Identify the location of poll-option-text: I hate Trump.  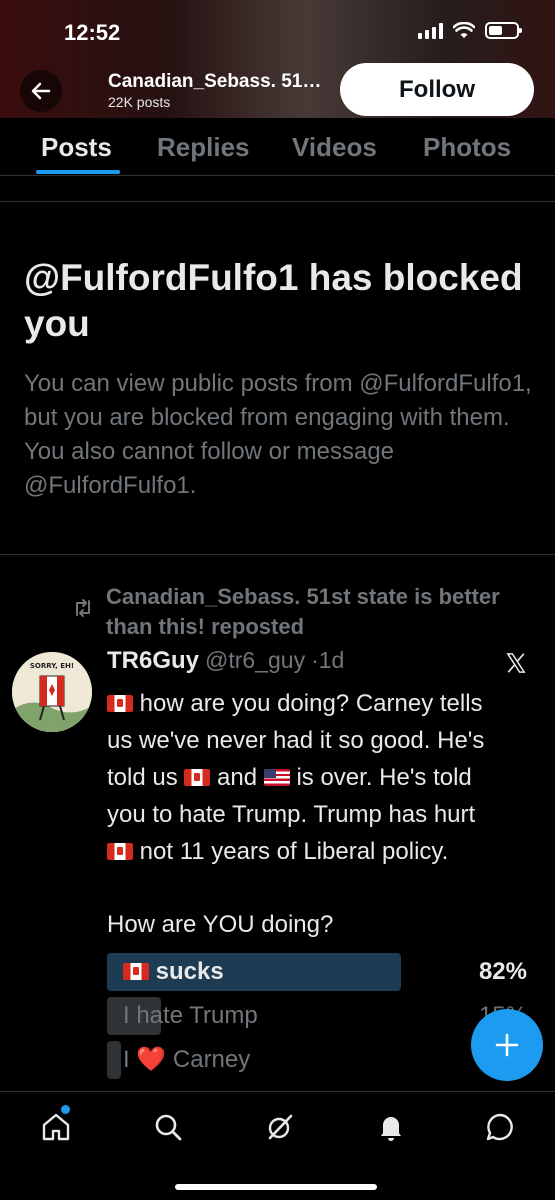
(190, 1015).